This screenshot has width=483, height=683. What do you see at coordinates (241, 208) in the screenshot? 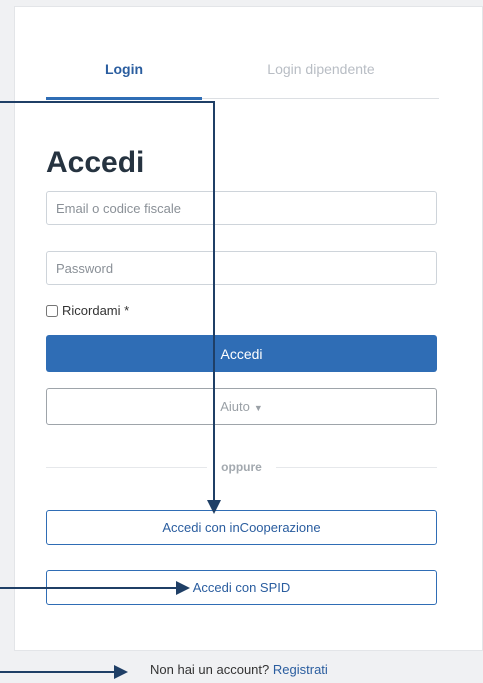
I see `email-field` at bounding box center [241, 208].